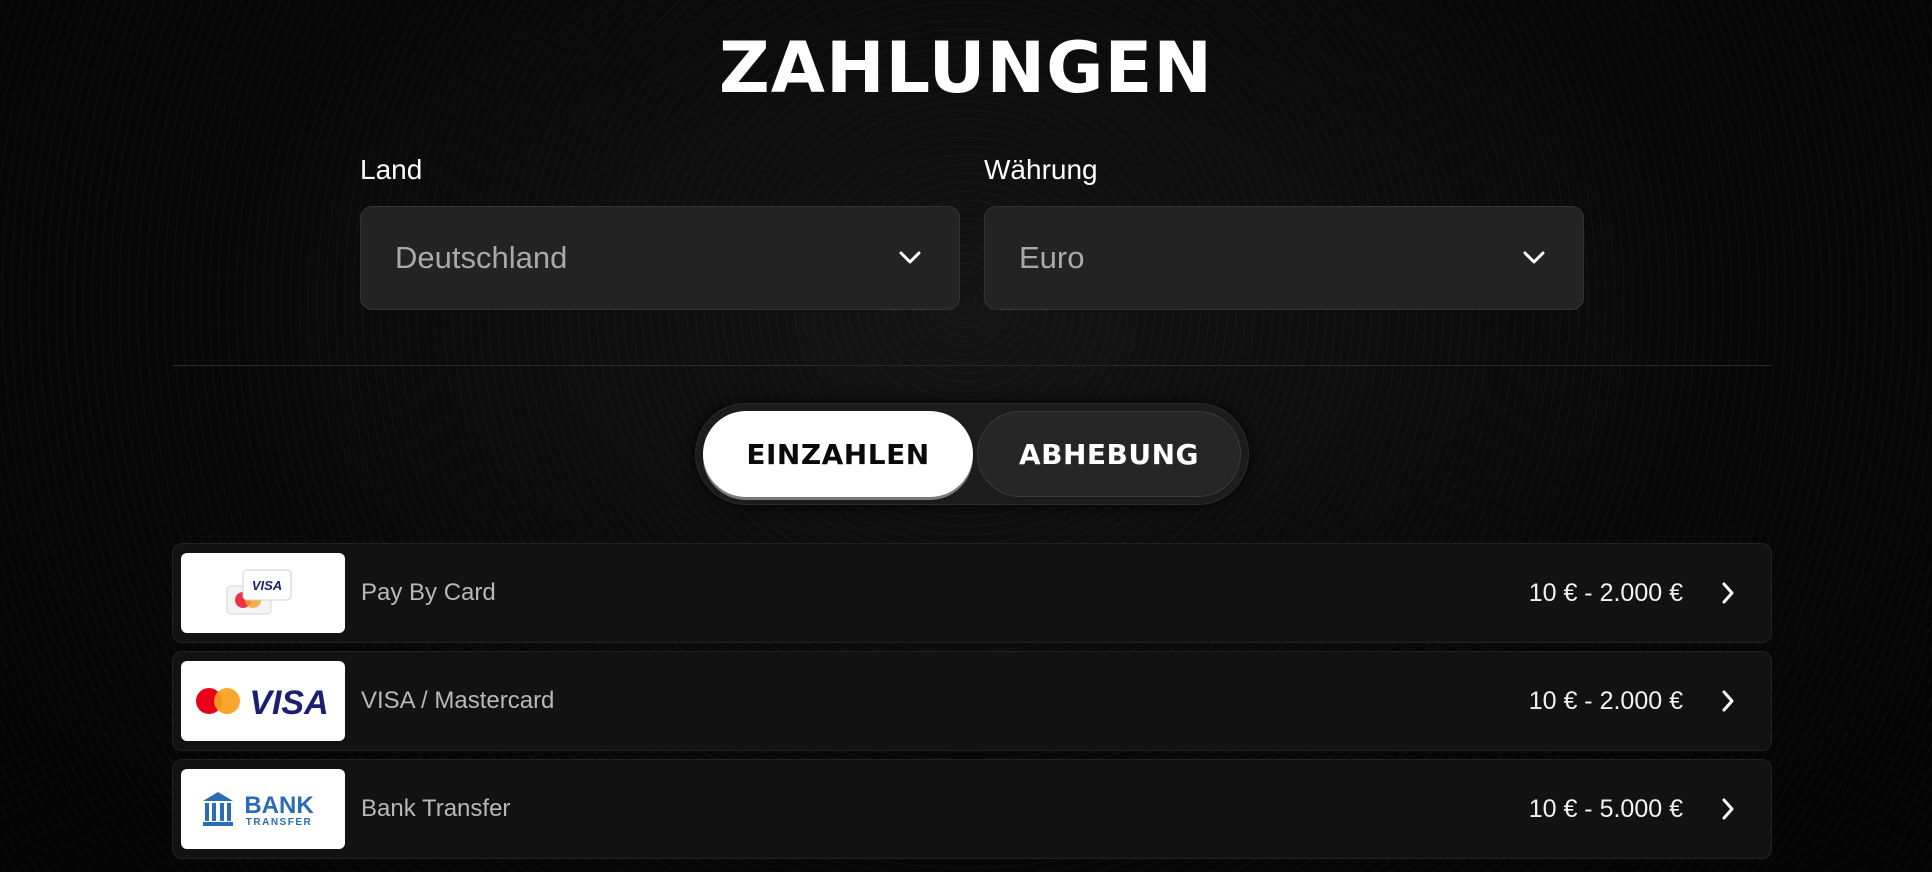  What do you see at coordinates (972, 593) in the screenshot?
I see `payment-method-pay-by-card: VISA Pay By Card 10 € - 2.000 €` at bounding box center [972, 593].